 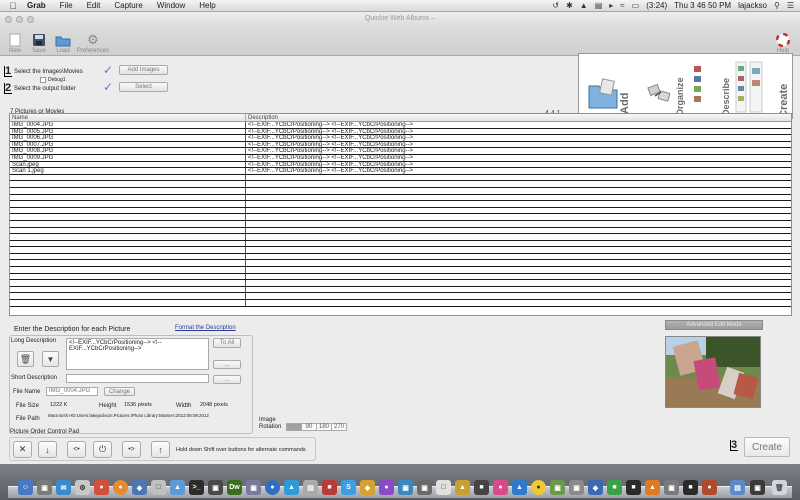 I want to click on column-header-description: Description, so click(x=262, y=117).